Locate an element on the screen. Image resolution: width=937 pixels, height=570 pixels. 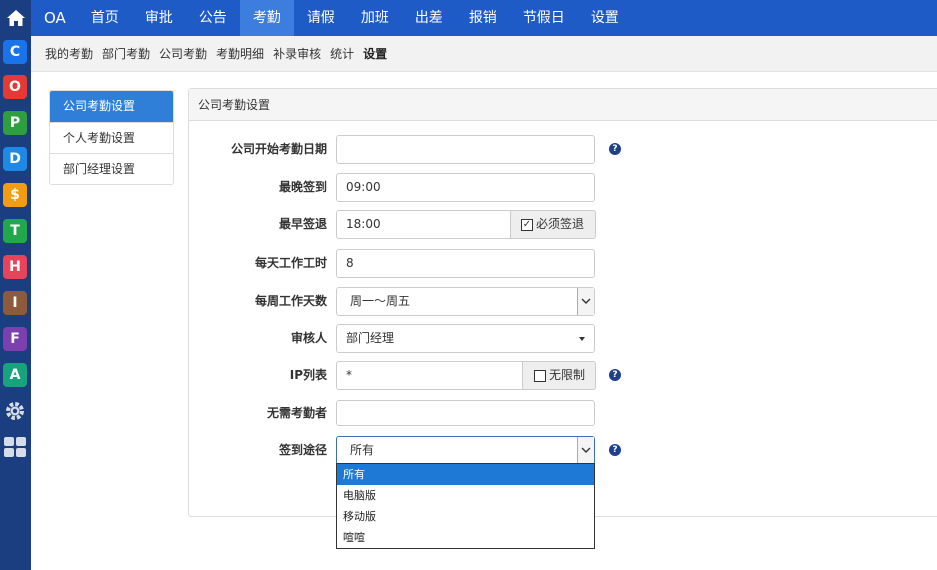
must-checkout-label: 必须签退 is located at coordinates (560, 224).